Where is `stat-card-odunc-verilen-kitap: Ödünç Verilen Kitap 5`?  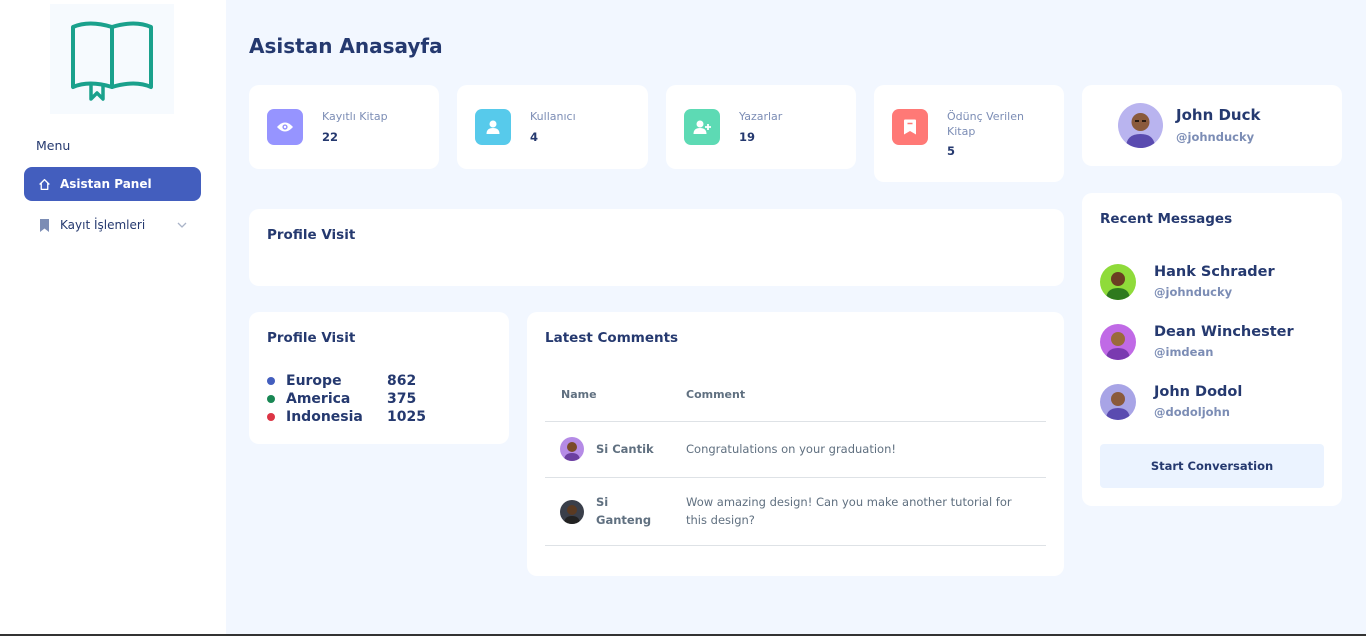
stat-card-odunc-verilen-kitap: Ödünç Verilen Kitap 5 is located at coordinates (969, 133).